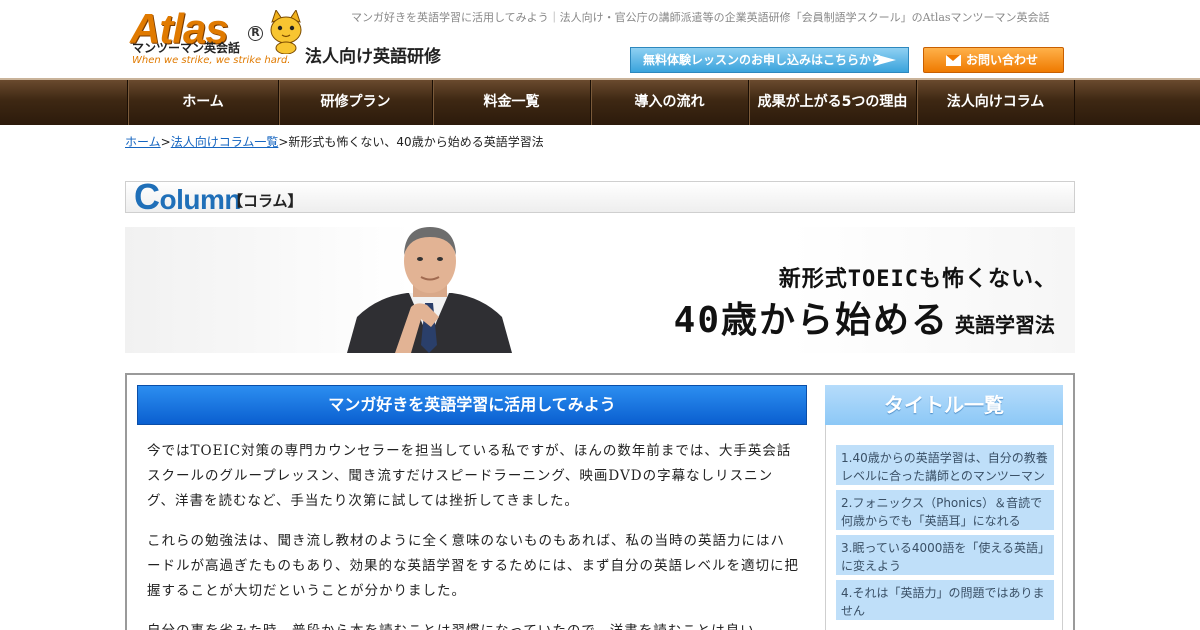 This screenshot has height=630, width=1200. I want to click on mail-icon, so click(953, 60).